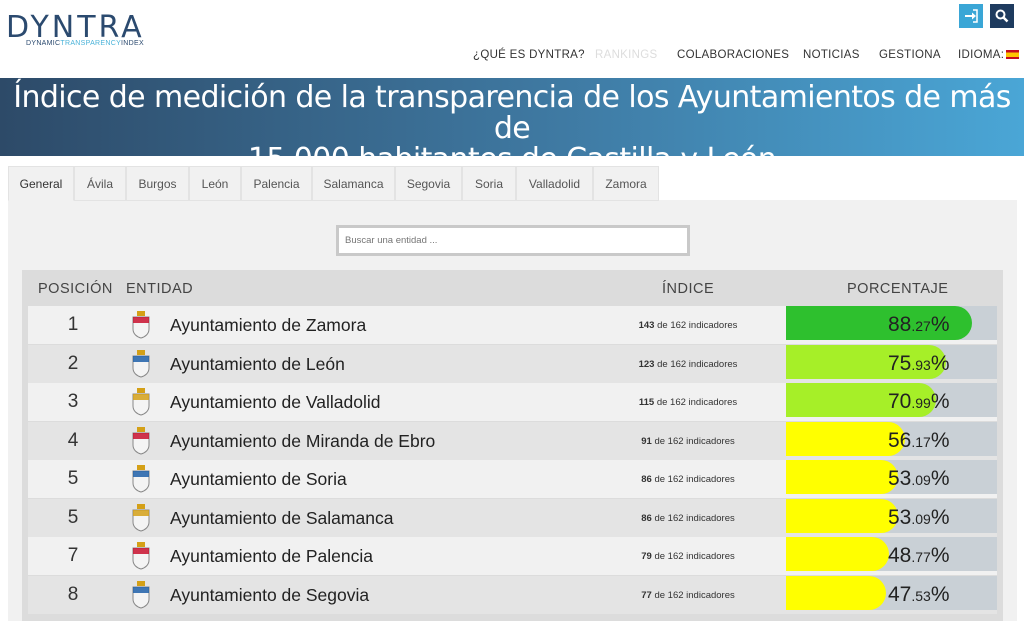 Image resolution: width=1024 pixels, height=621 pixels. Describe the element at coordinates (900, 324) in the screenshot. I see `percent-int: 88` at that location.